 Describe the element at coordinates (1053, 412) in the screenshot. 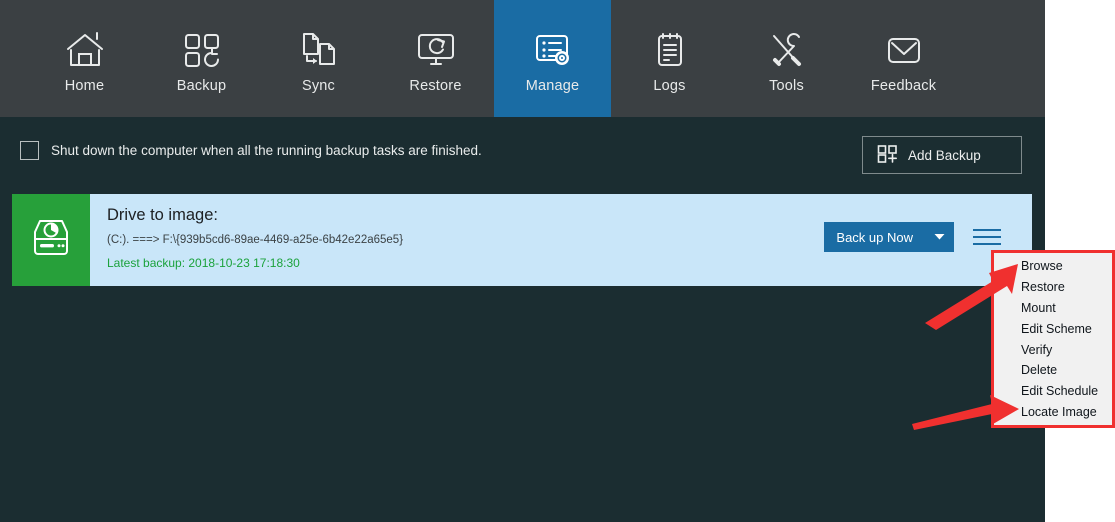

I see `menu-item-locate-image: Locate Image` at that location.